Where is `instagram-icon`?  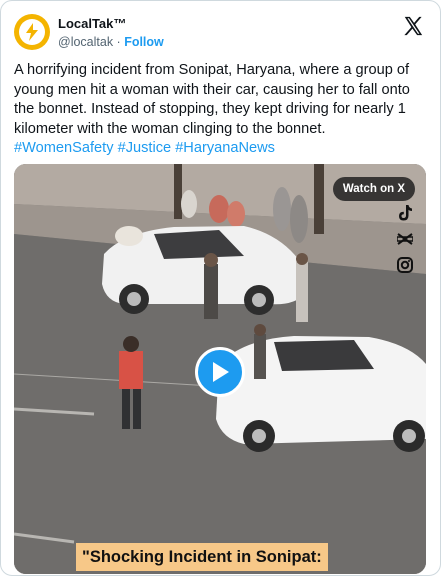
instagram-icon is located at coordinates (405, 265).